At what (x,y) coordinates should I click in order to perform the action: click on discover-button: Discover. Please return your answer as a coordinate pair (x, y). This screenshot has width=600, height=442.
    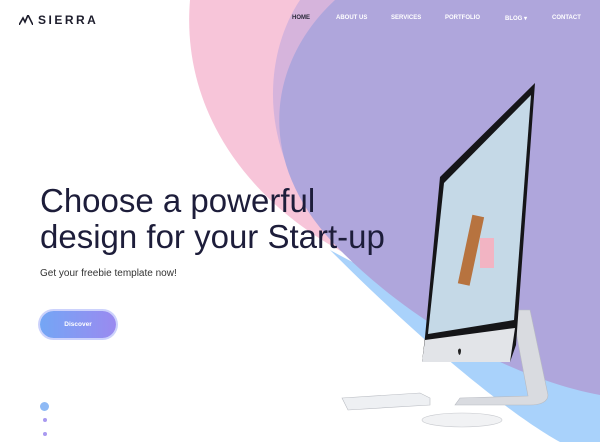
    Looking at the image, I should click on (78, 324).